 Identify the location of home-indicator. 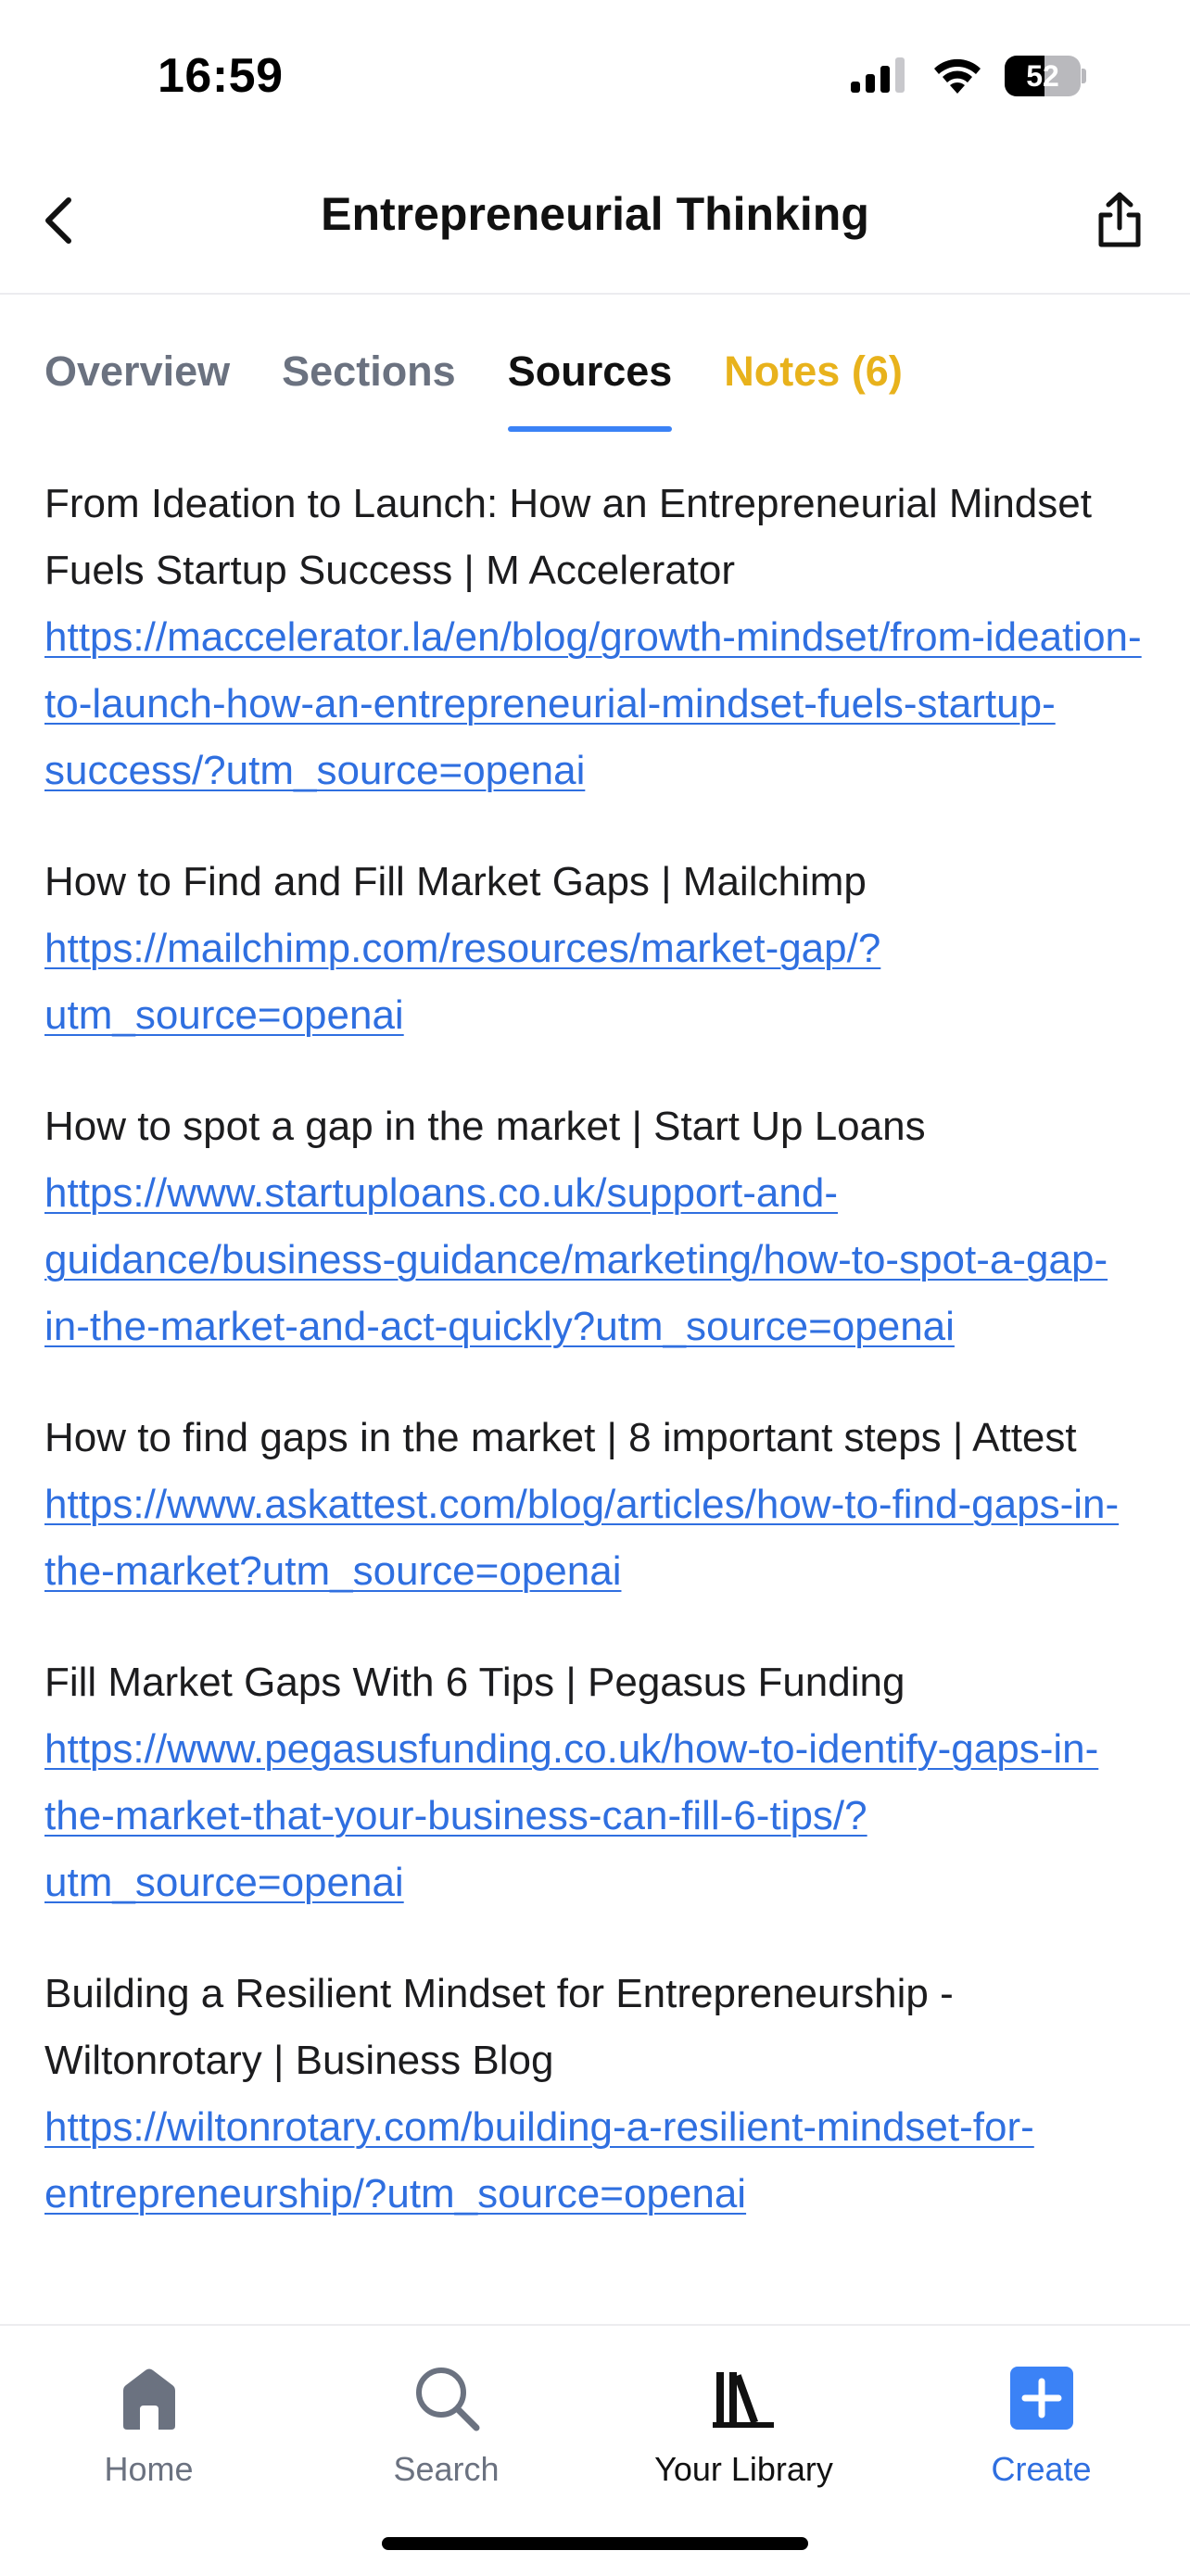
(595, 2543).